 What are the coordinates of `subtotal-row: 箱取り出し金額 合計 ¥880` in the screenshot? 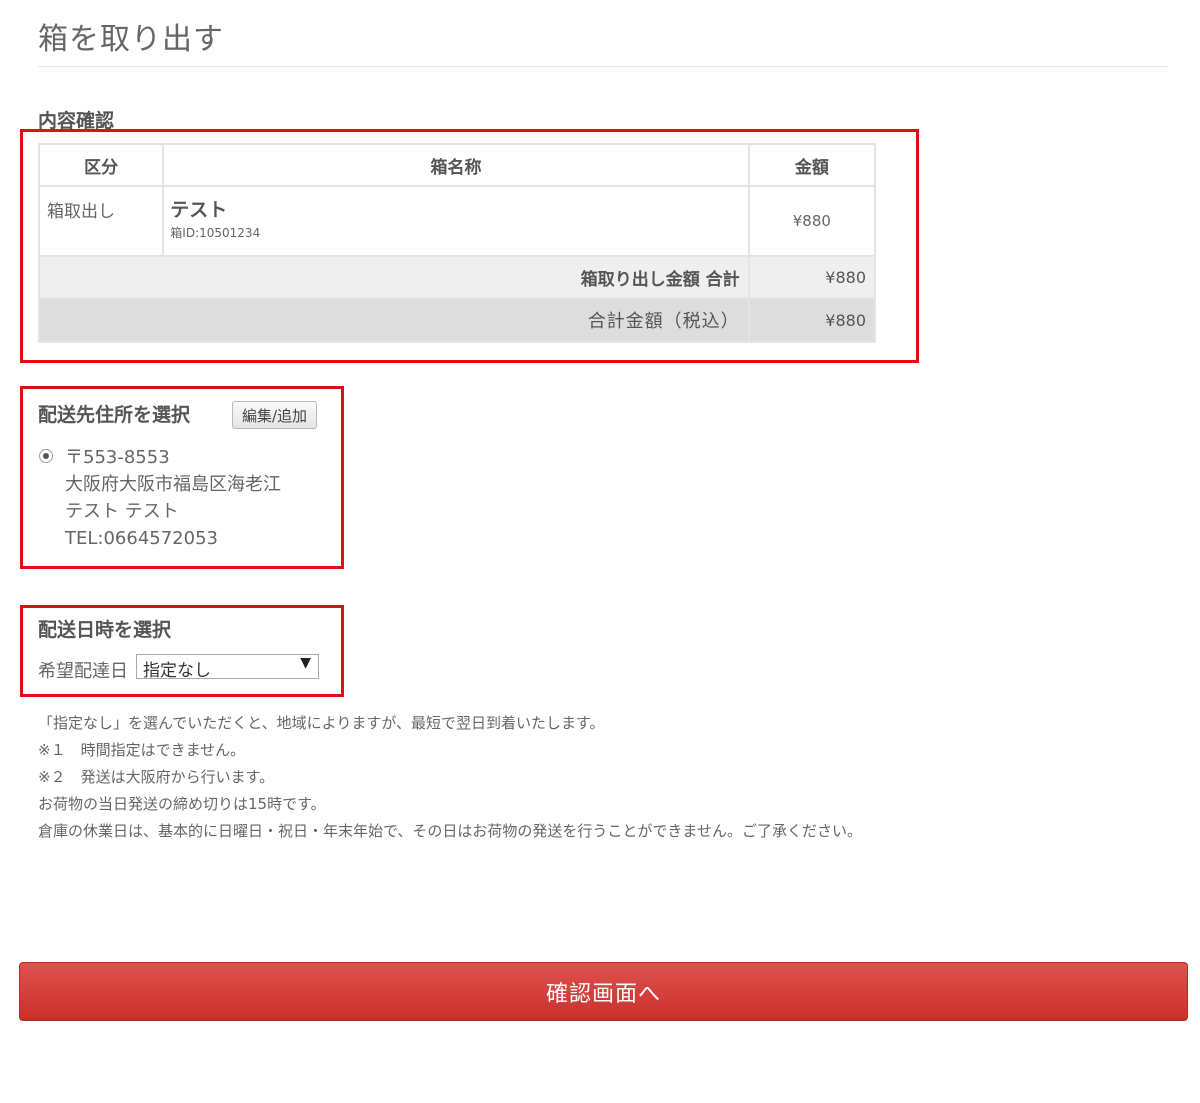 It's located at (457, 277).